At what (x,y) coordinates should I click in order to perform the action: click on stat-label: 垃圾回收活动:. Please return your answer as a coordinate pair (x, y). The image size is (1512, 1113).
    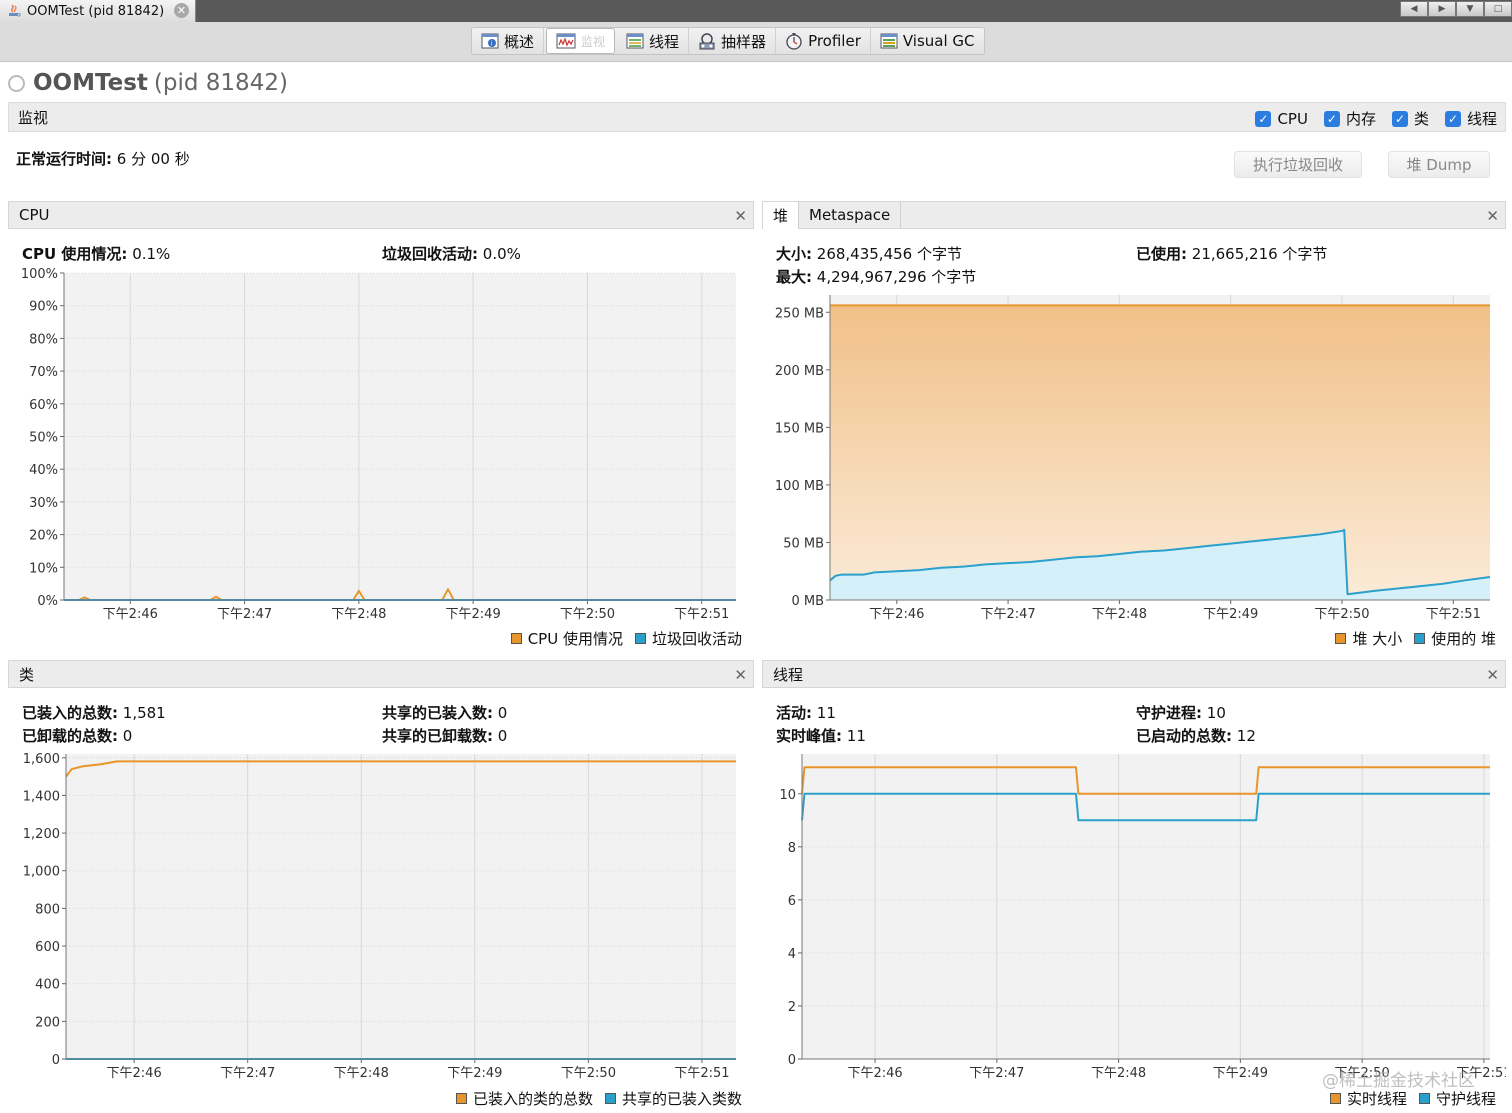
    Looking at the image, I should click on (430, 254).